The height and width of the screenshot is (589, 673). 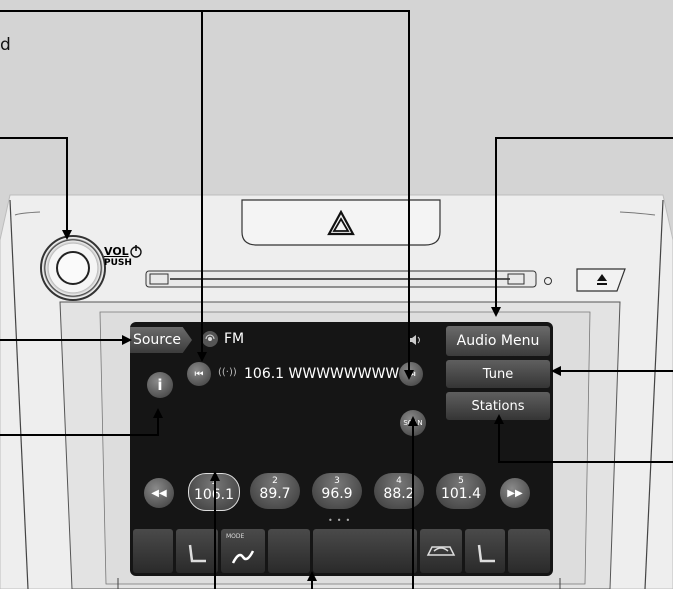 I want to click on climate-control-bar, so click(x=365, y=551).